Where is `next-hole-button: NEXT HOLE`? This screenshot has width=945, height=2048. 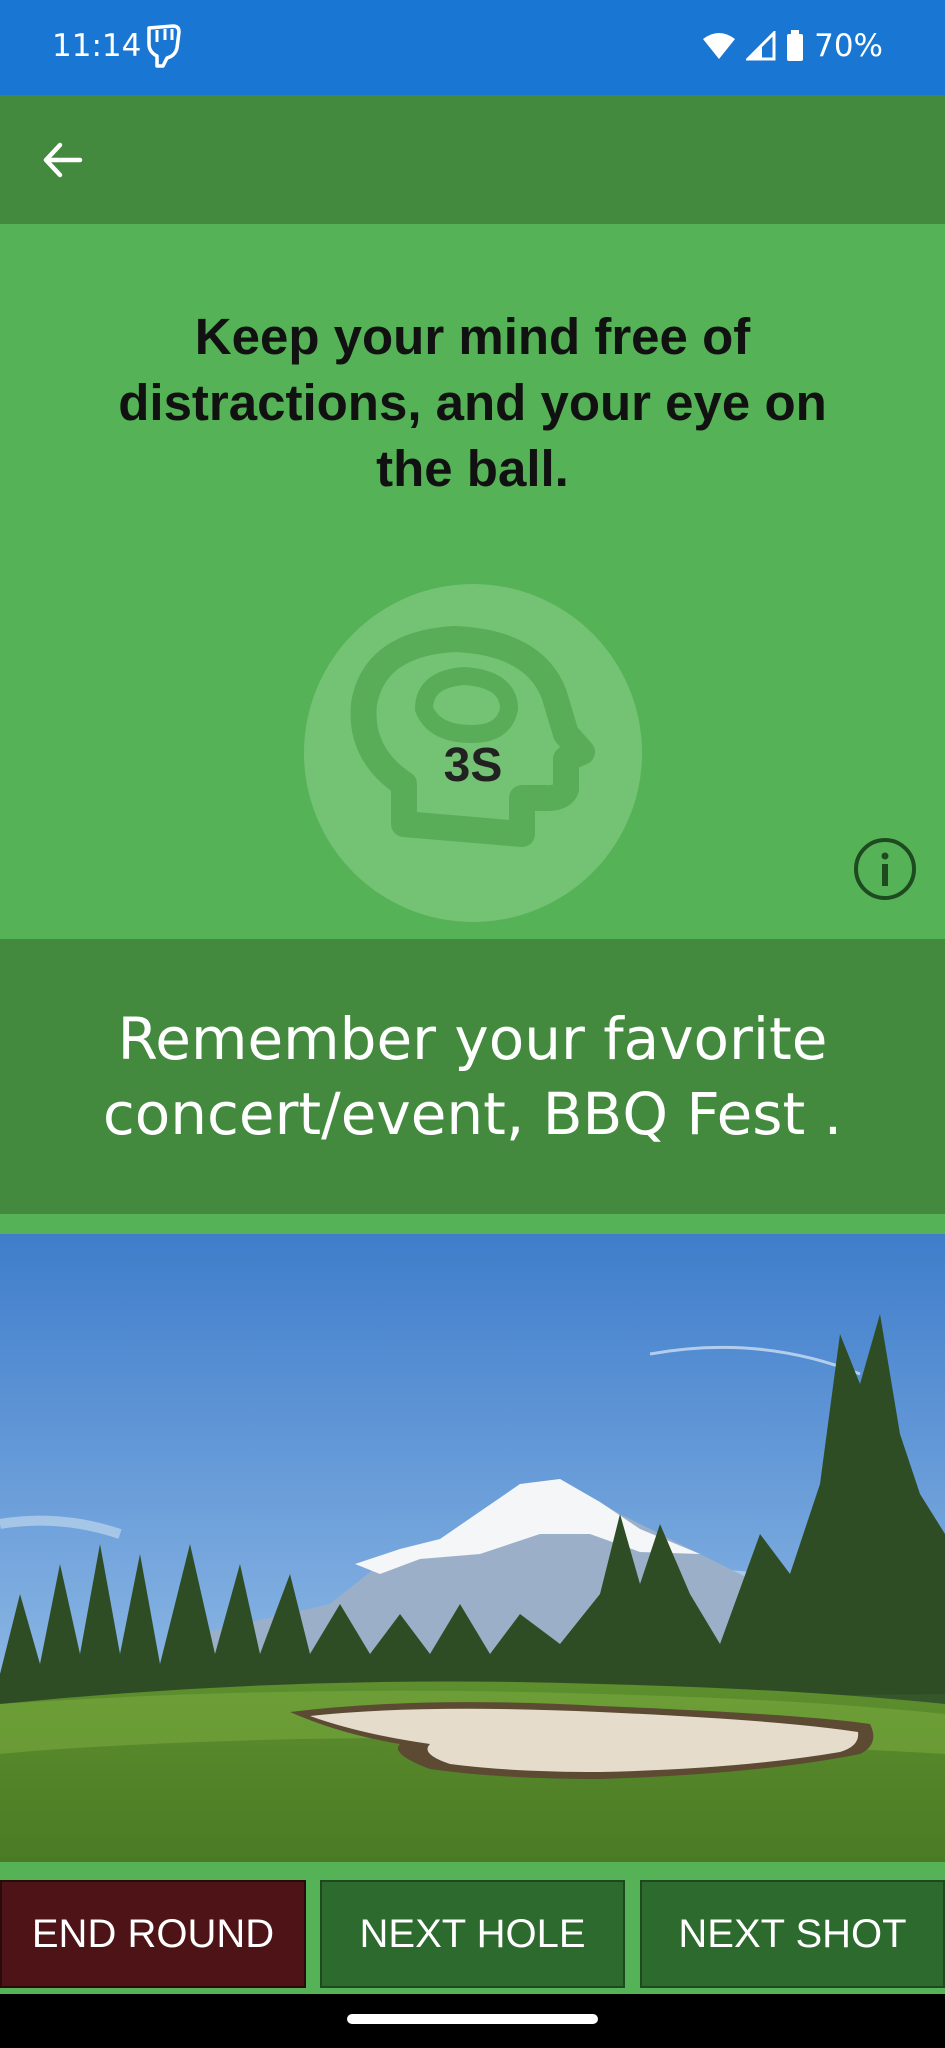
next-hole-button: NEXT HOLE is located at coordinates (472, 1934).